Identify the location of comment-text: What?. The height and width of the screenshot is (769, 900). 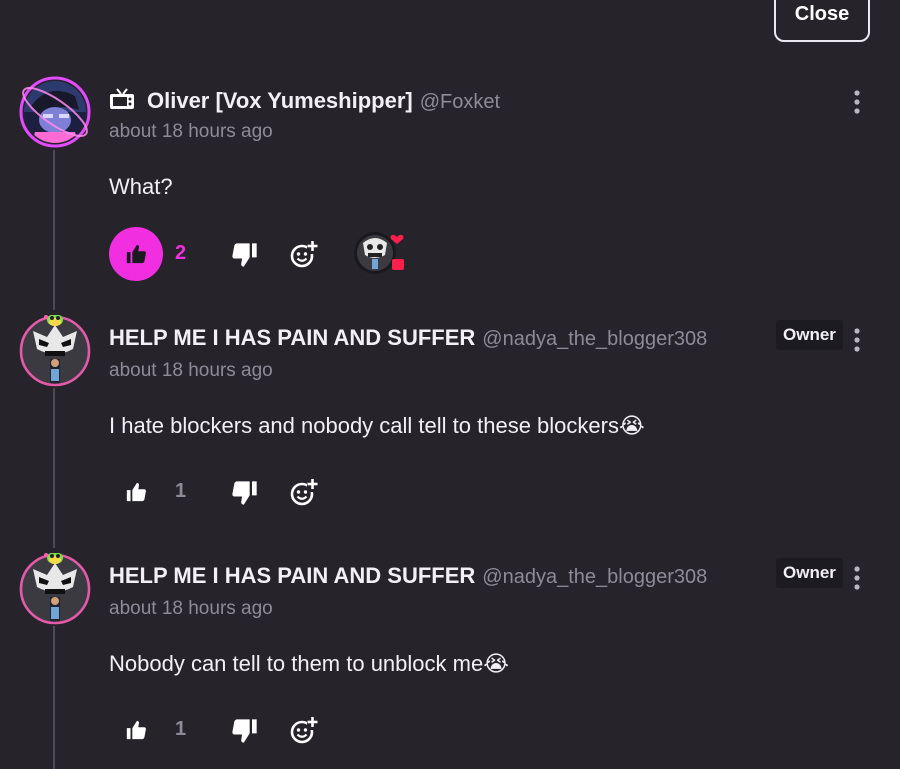
(141, 186).